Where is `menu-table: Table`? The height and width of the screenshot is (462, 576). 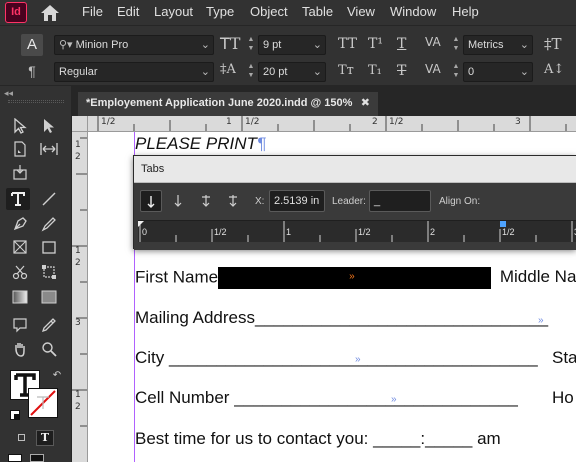 menu-table: Table is located at coordinates (317, 11).